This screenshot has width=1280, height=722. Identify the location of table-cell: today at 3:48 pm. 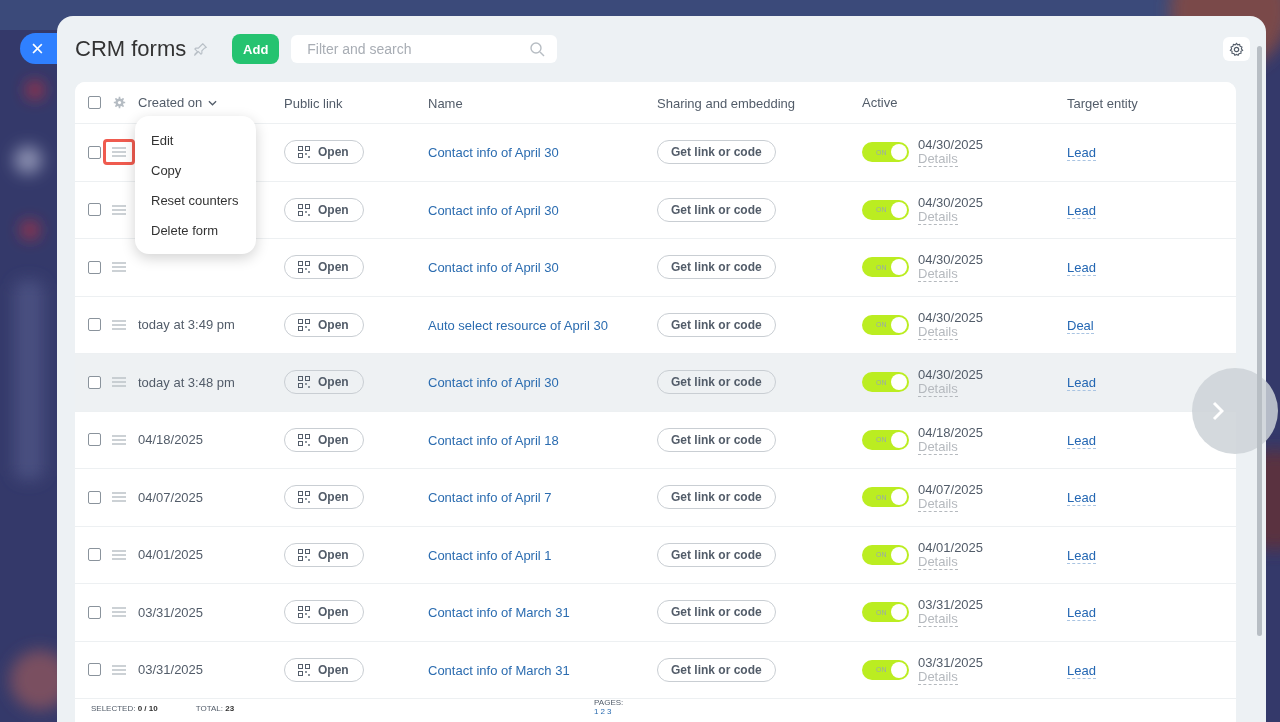
(186, 382).